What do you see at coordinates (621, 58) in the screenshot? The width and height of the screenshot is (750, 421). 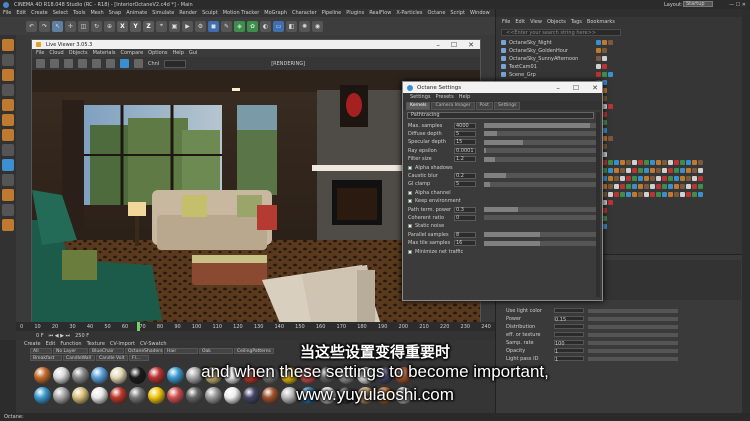 I see `object-row: OctaneSky_SunnyAfternoon` at bounding box center [621, 58].